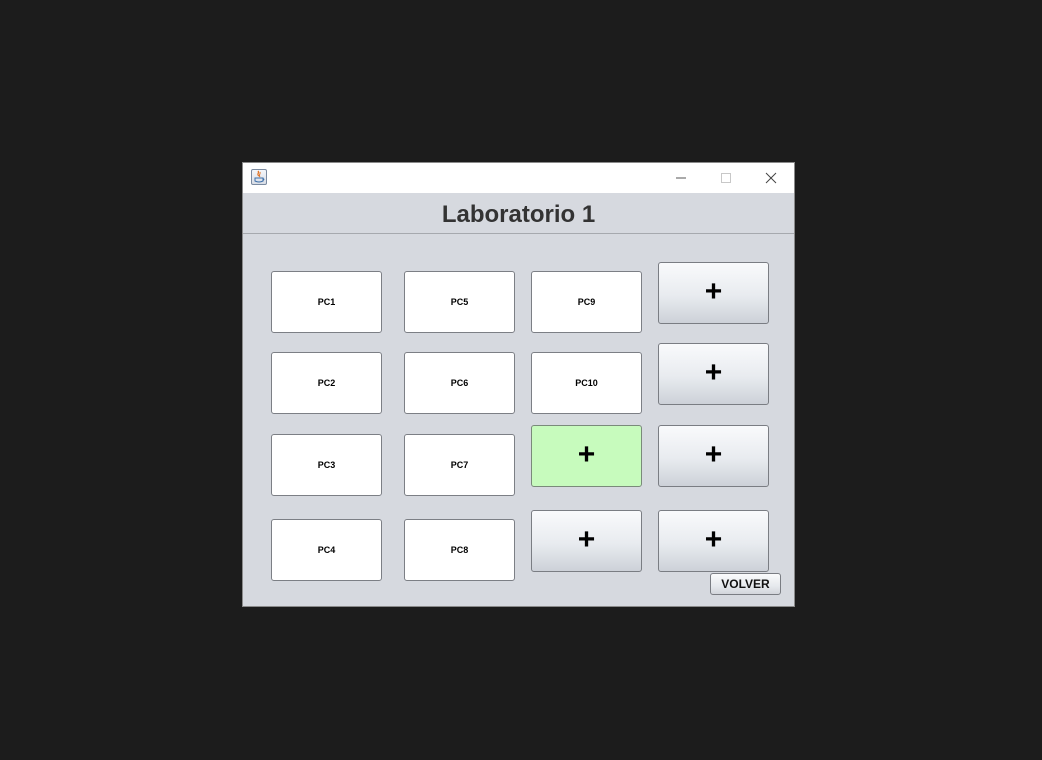 Image resolution: width=1042 pixels, height=760 pixels. I want to click on pc-button-5: PC5, so click(459, 302).